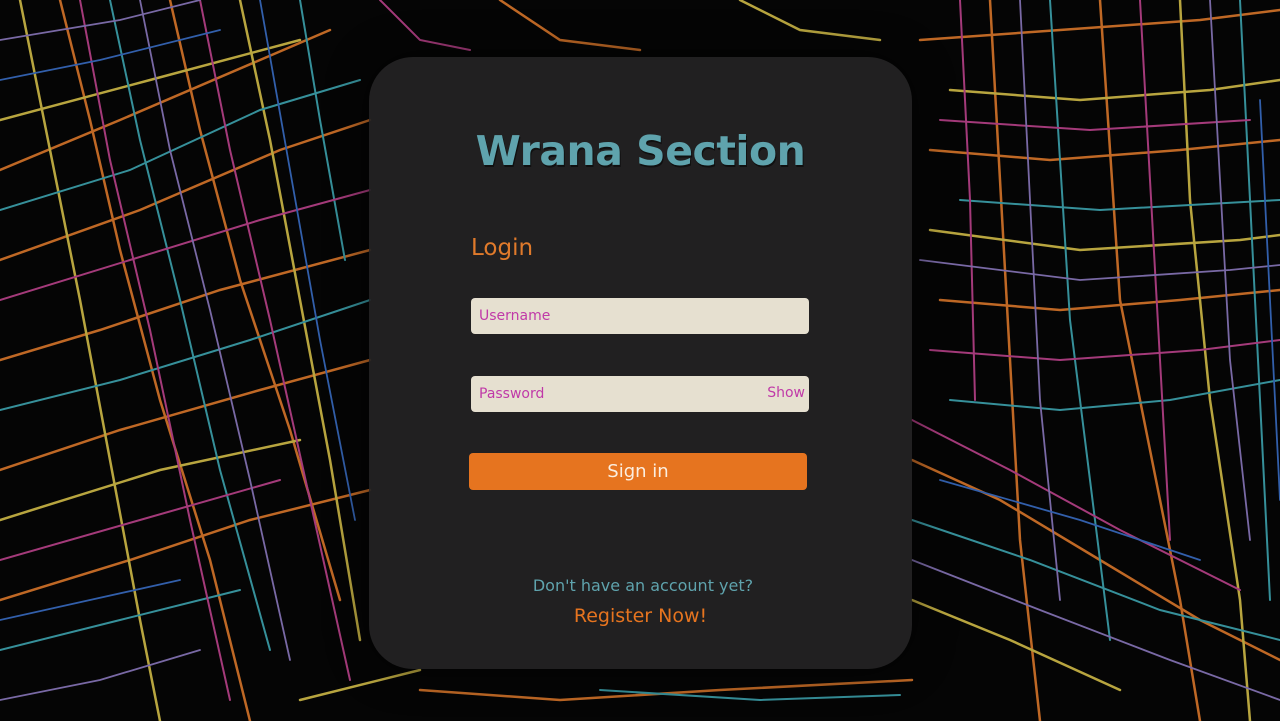 The height and width of the screenshot is (721, 1280). What do you see at coordinates (502, 248) in the screenshot?
I see `login-heading: Login` at bounding box center [502, 248].